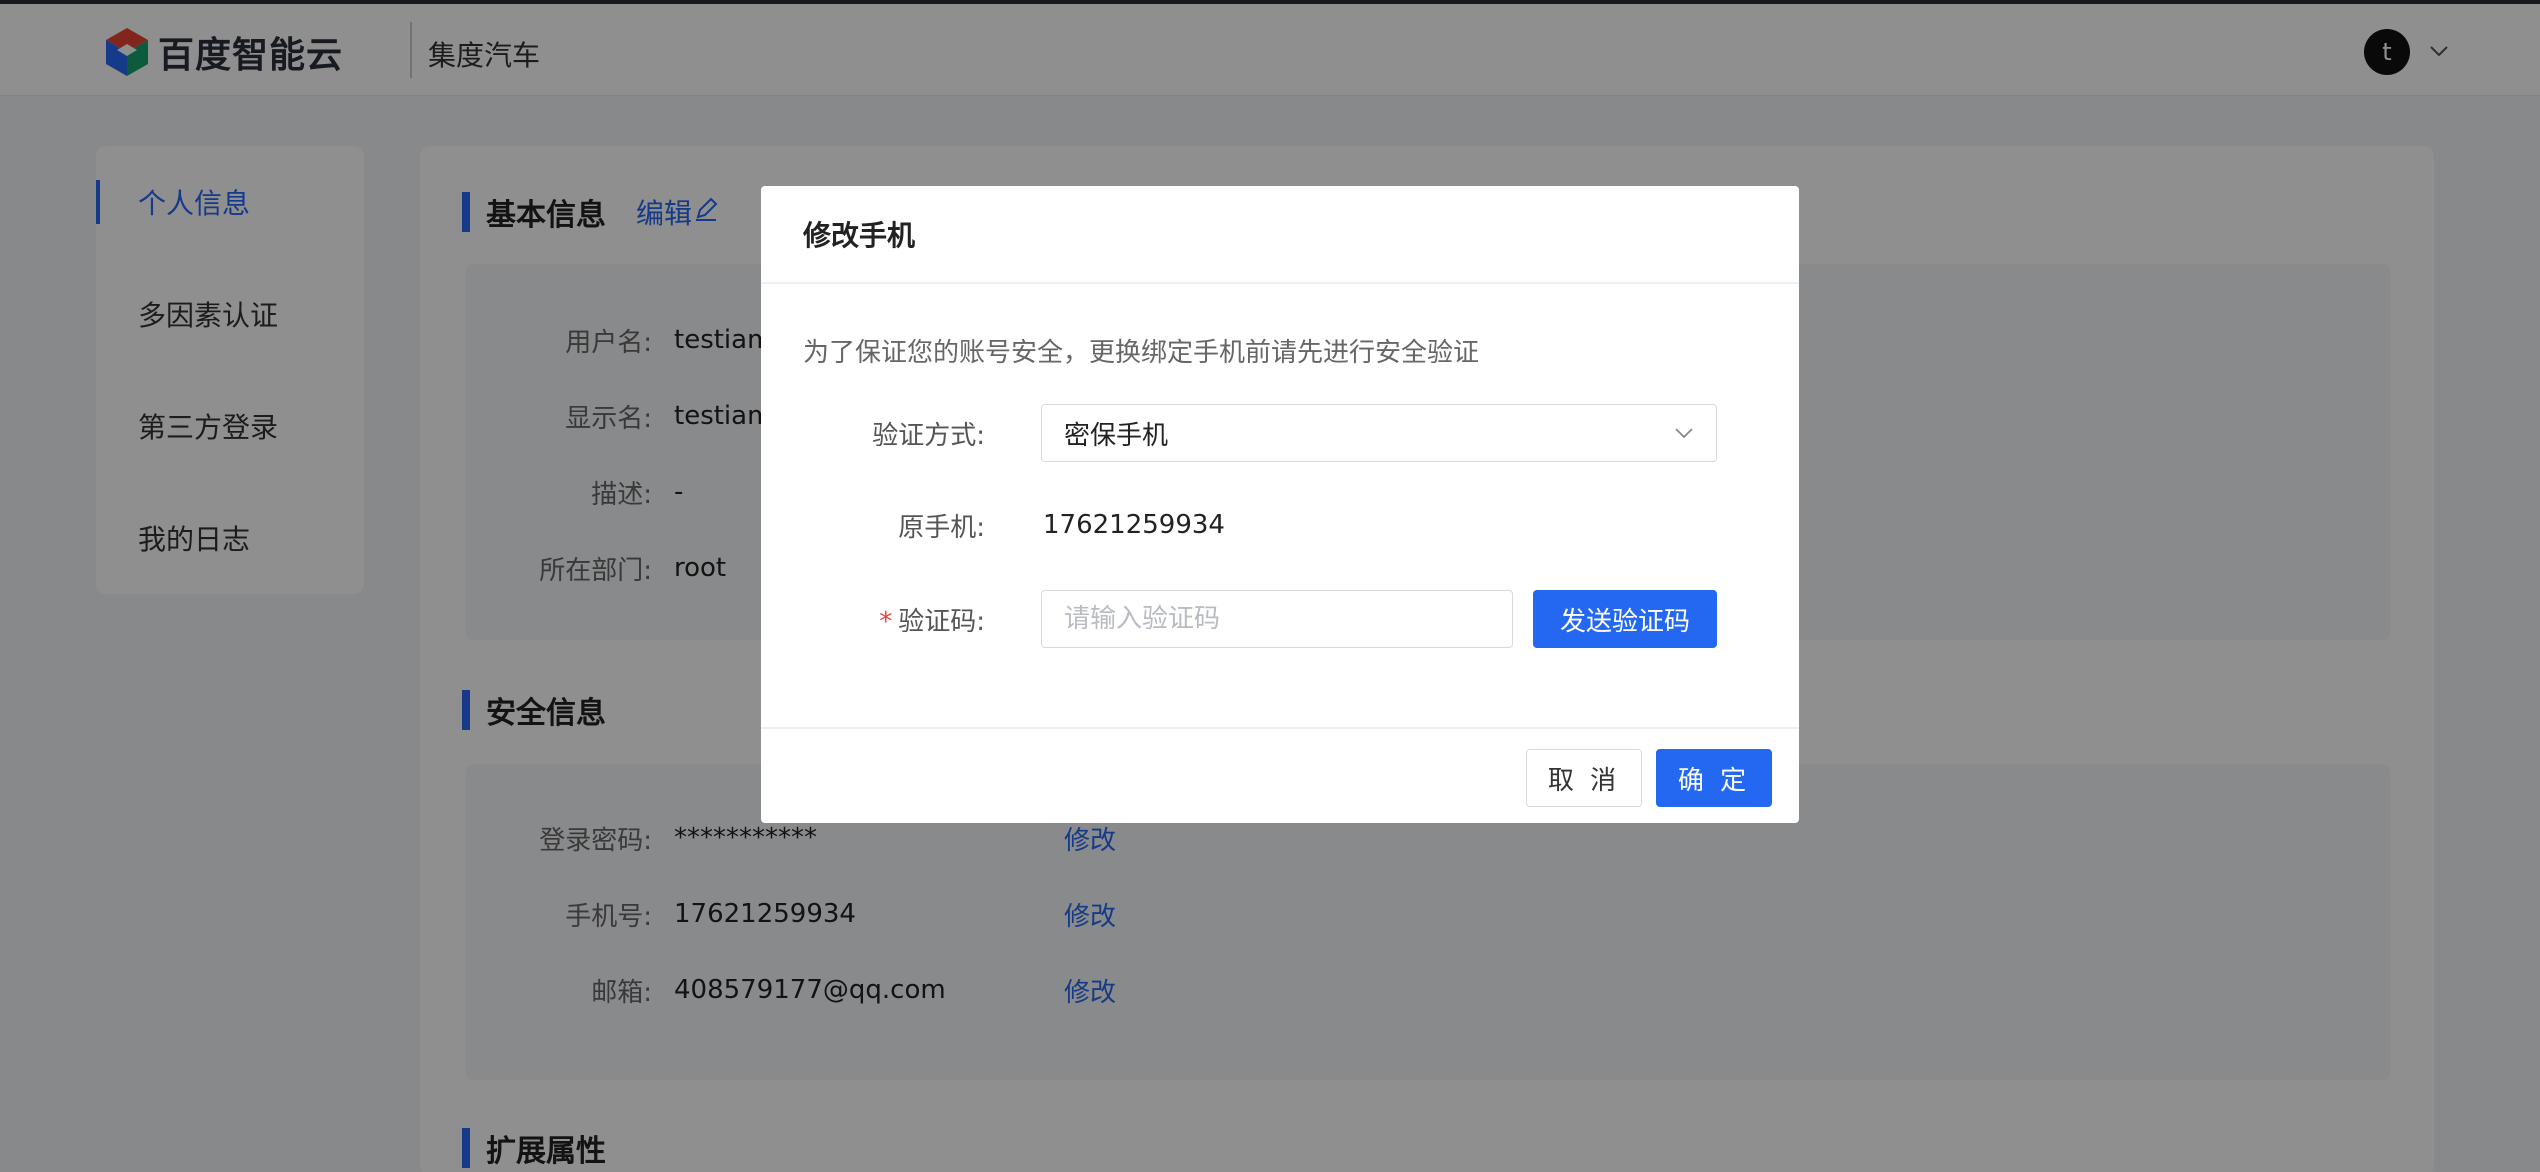  What do you see at coordinates (1625, 619) in the screenshot?
I see `send-code-button: 发送验证码` at bounding box center [1625, 619].